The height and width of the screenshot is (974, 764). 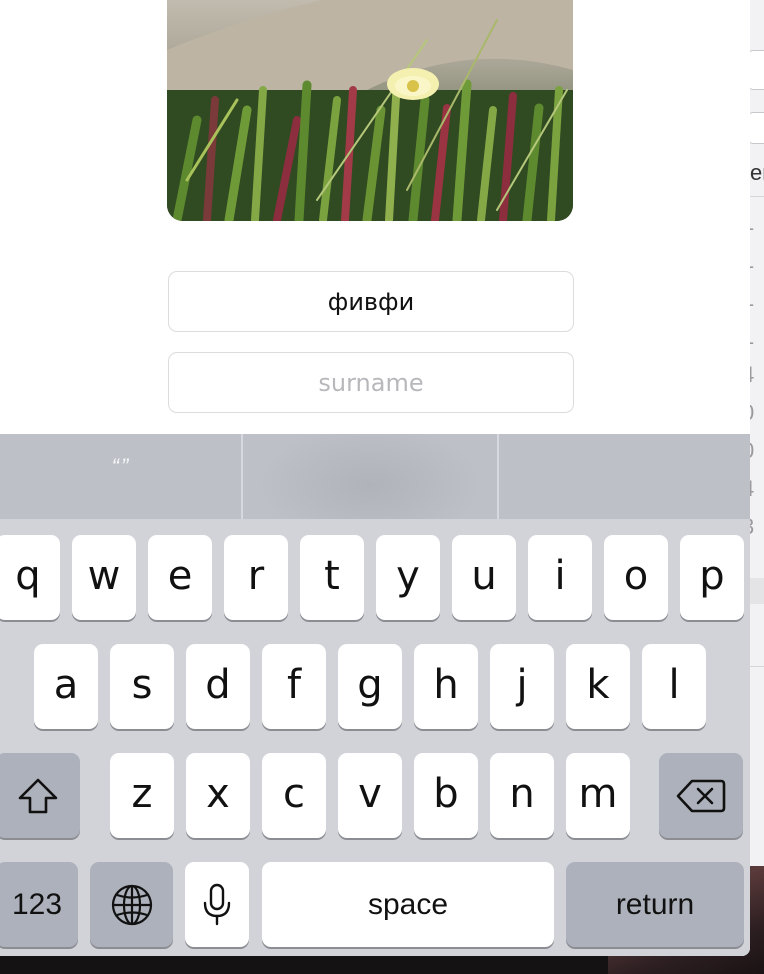 I want to click on key-z: z, so click(x=142, y=795).